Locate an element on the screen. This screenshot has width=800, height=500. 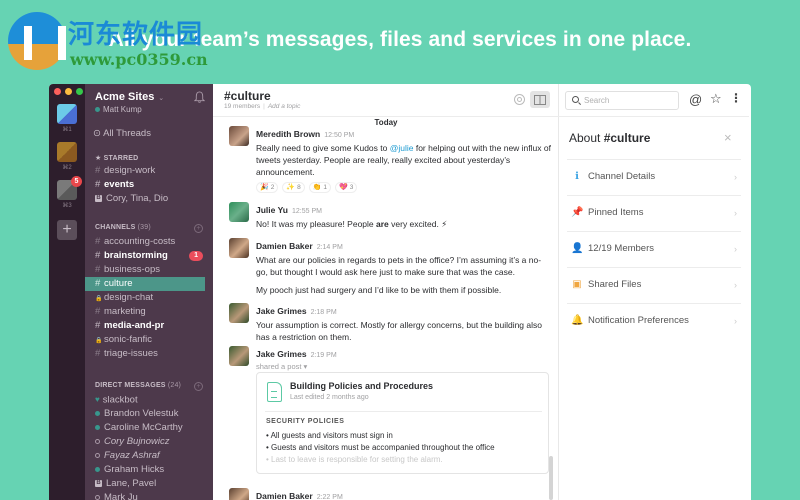
reaction-count: 1 is located at coordinates (325, 187).